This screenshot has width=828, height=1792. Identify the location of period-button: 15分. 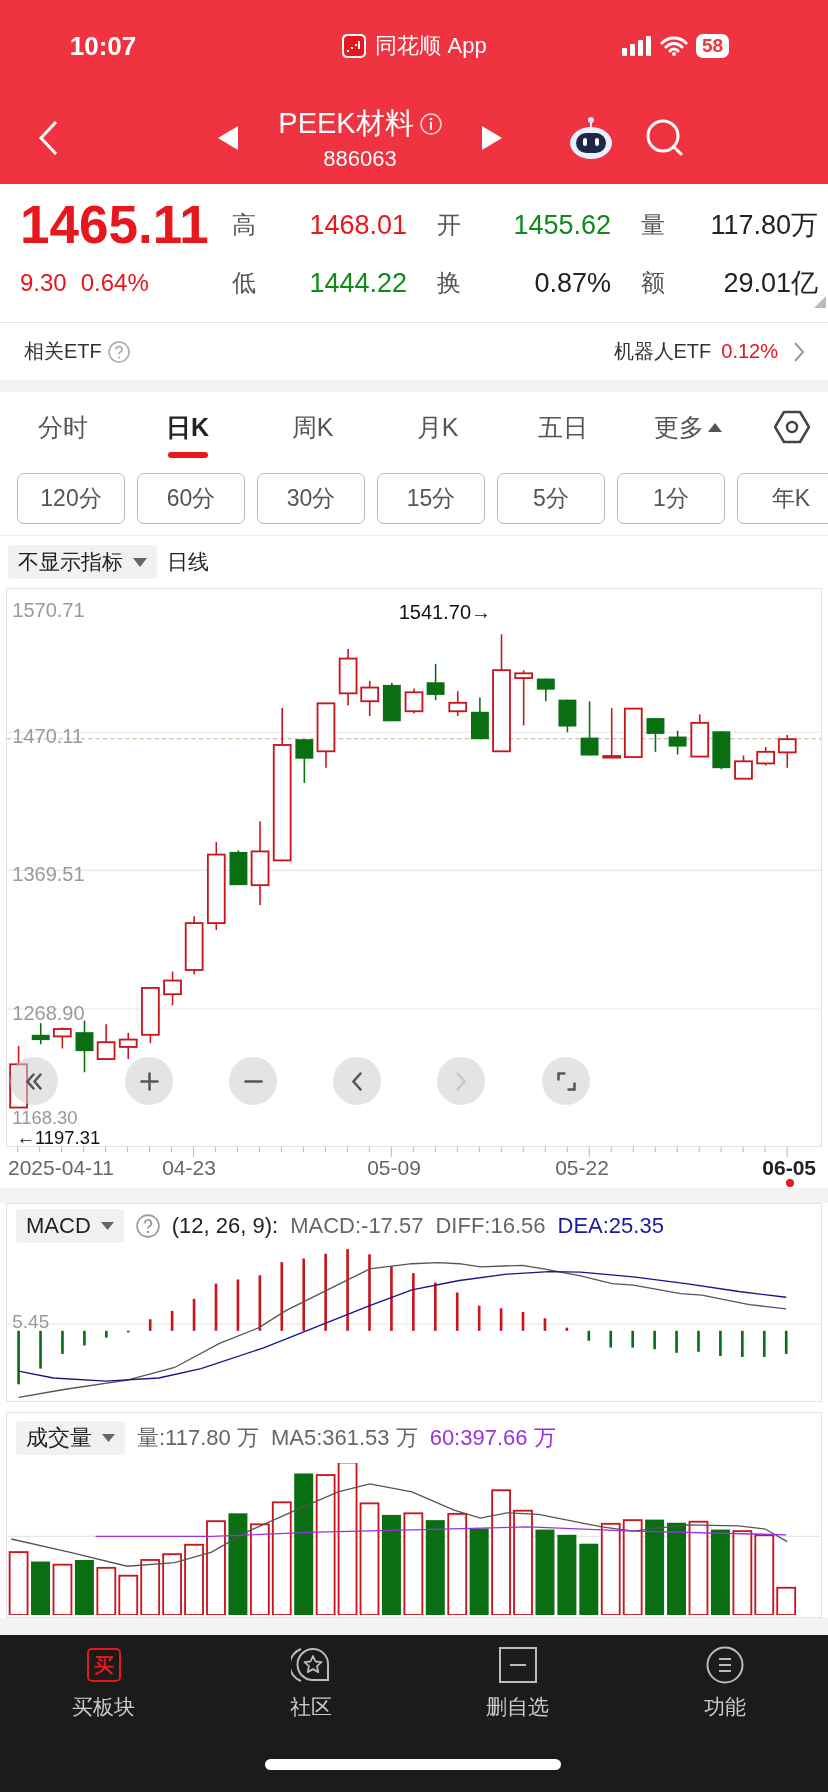
(431, 498).